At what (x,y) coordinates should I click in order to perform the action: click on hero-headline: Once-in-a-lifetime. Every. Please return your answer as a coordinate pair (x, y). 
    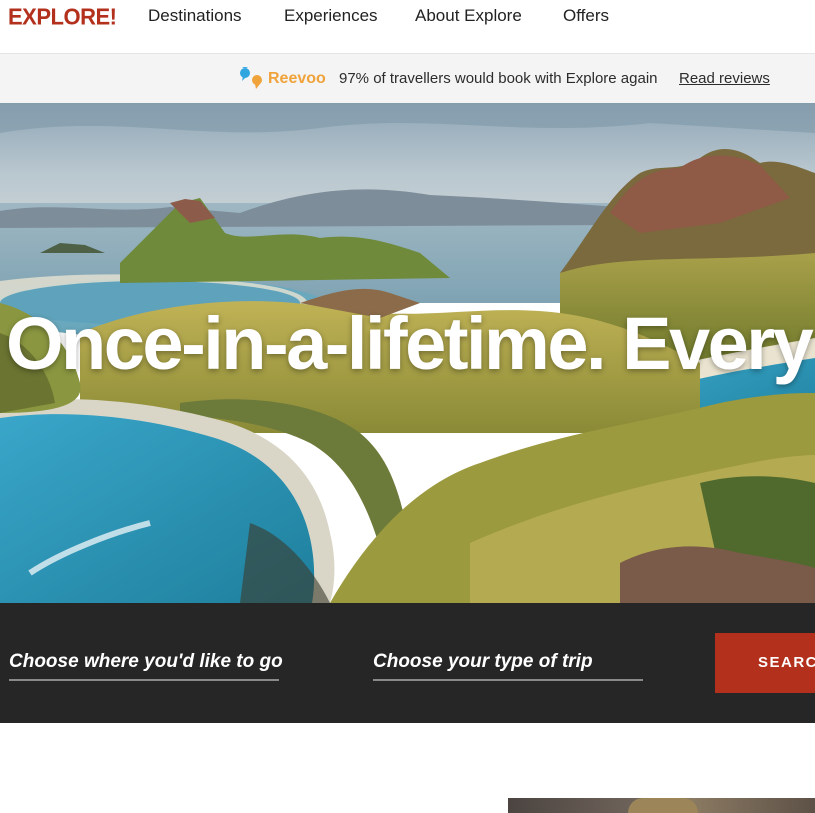
    Looking at the image, I should click on (410, 343).